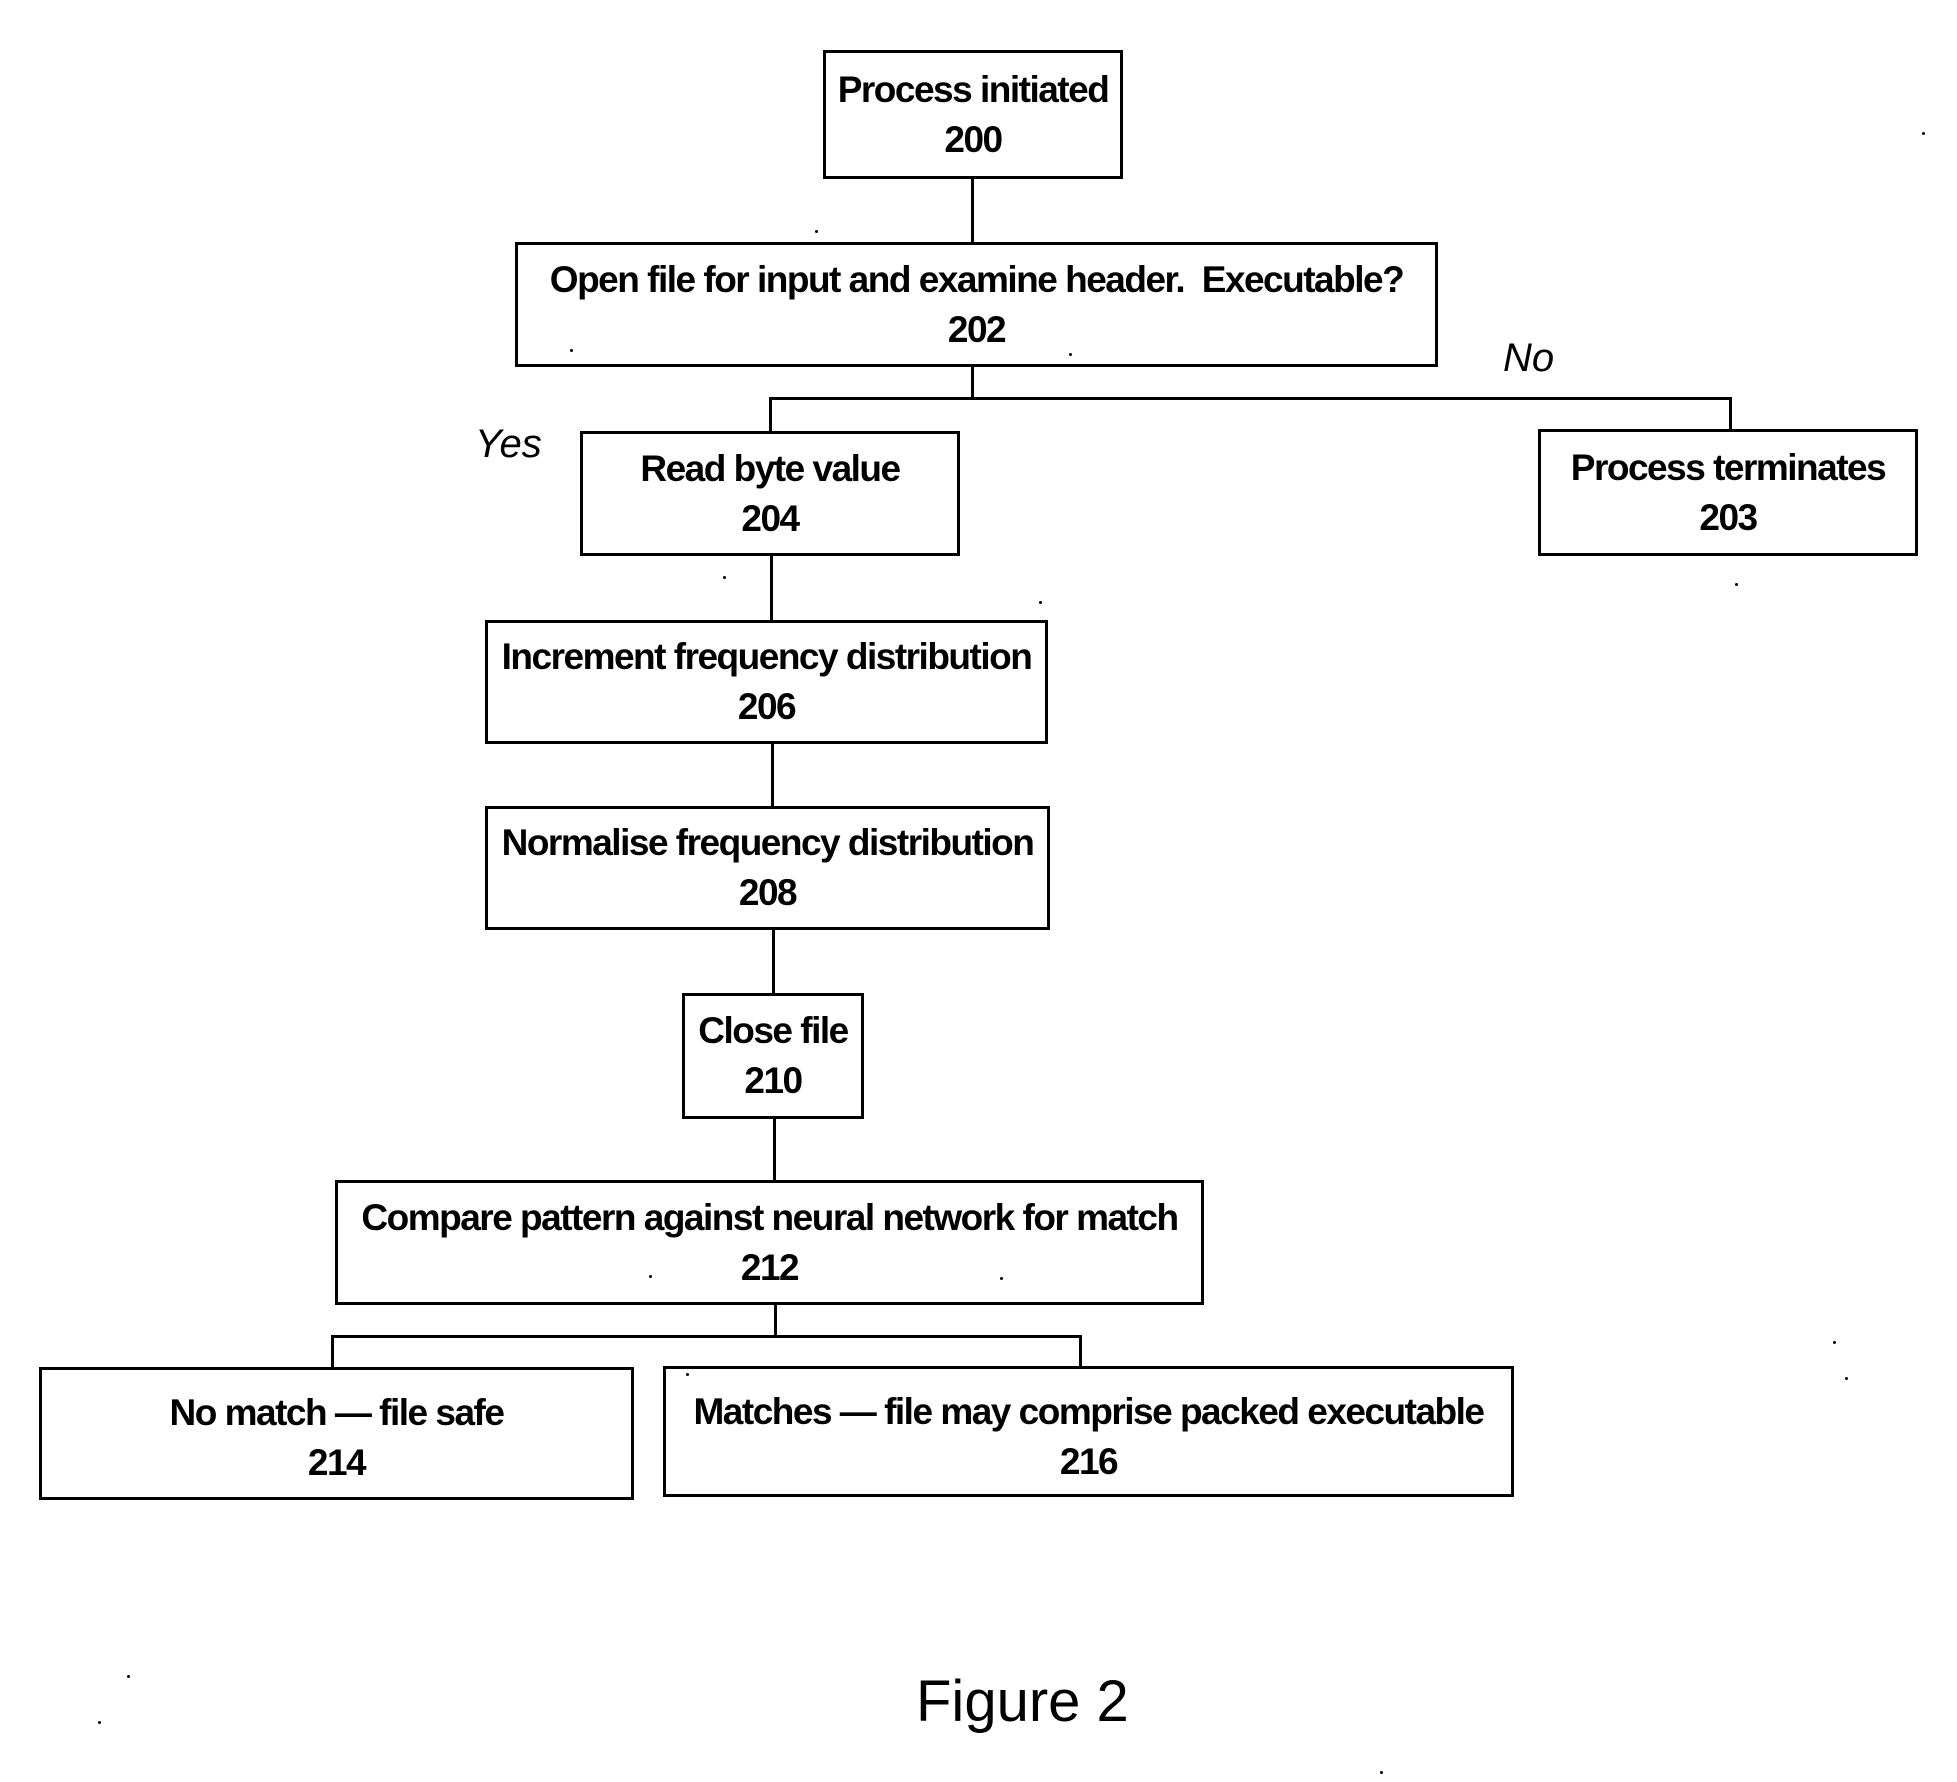 The image size is (1957, 1782). What do you see at coordinates (767, 706) in the screenshot?
I see `node-number: 206` at bounding box center [767, 706].